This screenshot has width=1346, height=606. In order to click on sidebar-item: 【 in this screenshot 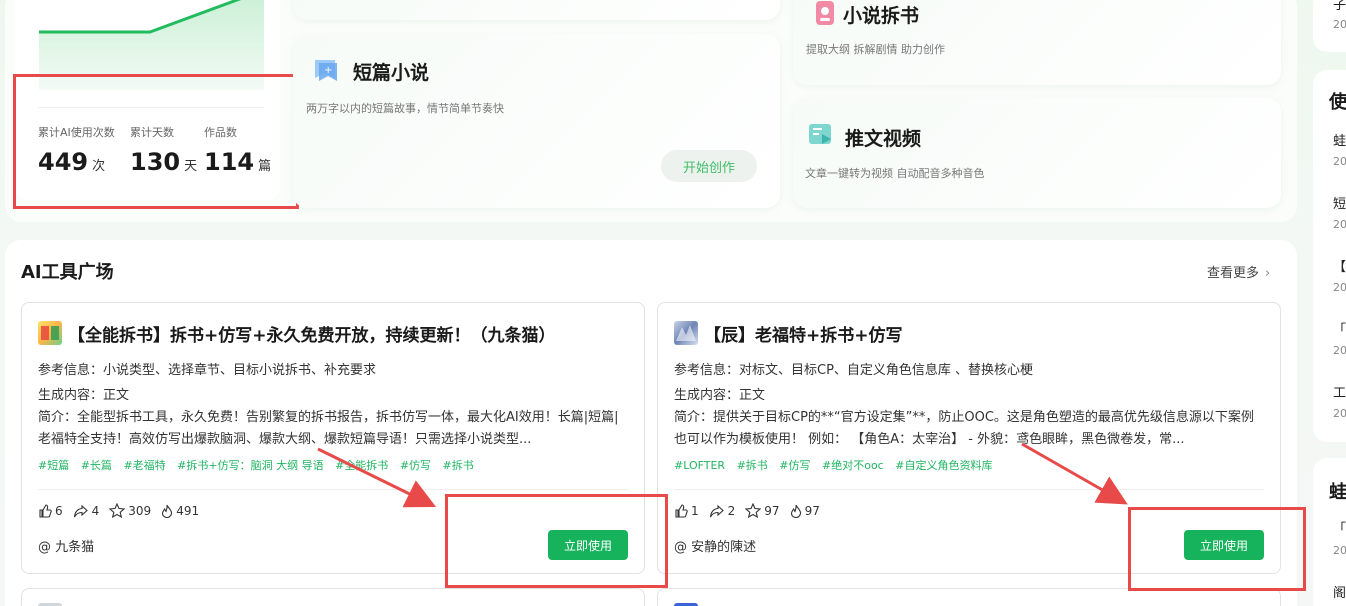, I will do `click(1339, 265)`.